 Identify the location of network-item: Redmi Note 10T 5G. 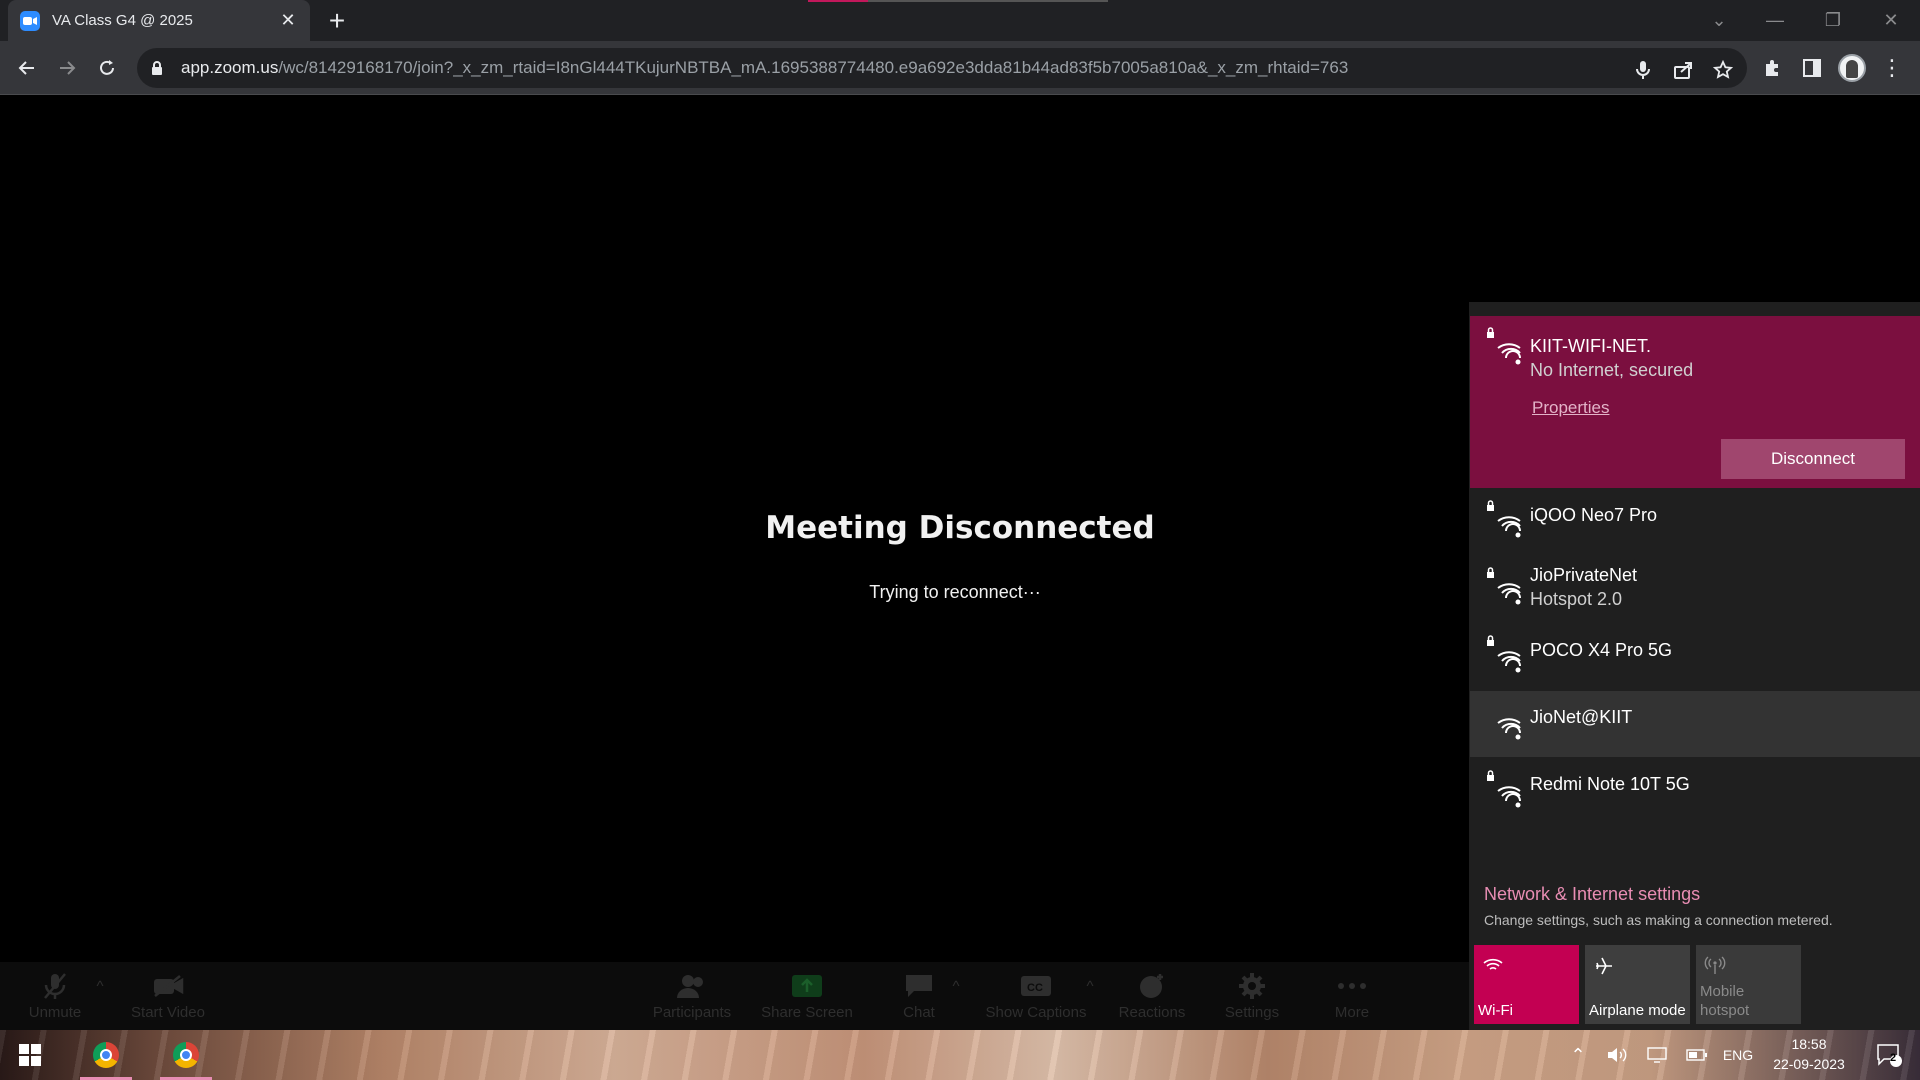
(1695, 792).